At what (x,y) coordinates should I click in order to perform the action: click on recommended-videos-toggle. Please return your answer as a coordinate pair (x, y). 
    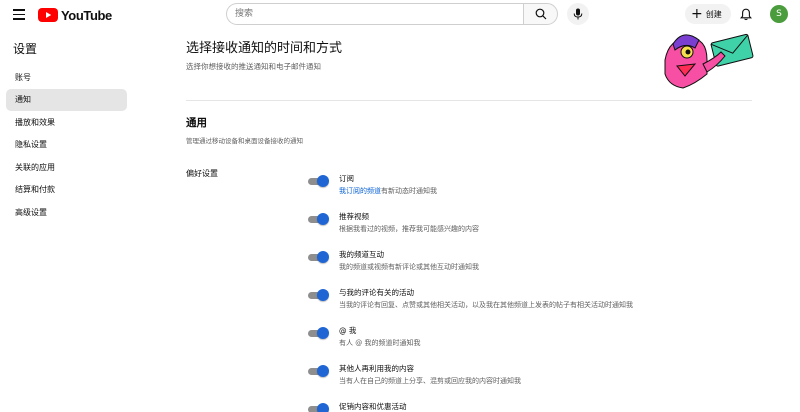
    Looking at the image, I should click on (318, 219).